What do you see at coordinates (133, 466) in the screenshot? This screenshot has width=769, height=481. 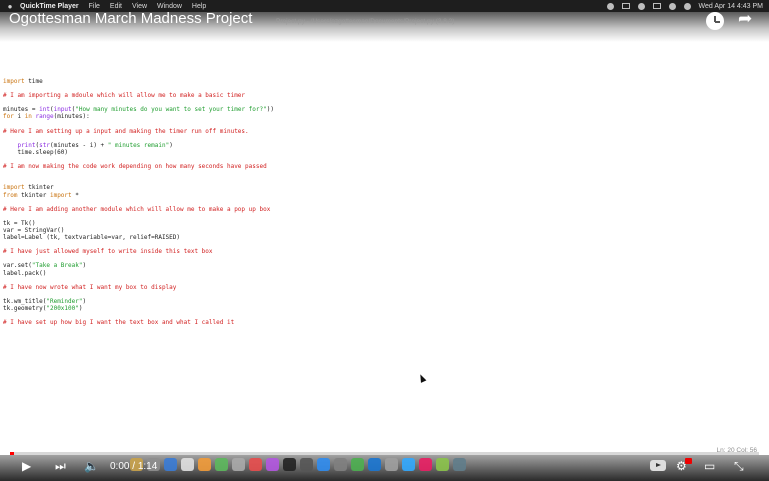 I see `time-display: 0:00 / 1:14` at bounding box center [133, 466].